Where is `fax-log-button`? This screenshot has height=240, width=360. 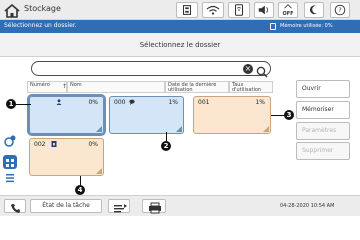 fax-log-button is located at coordinates (15, 206).